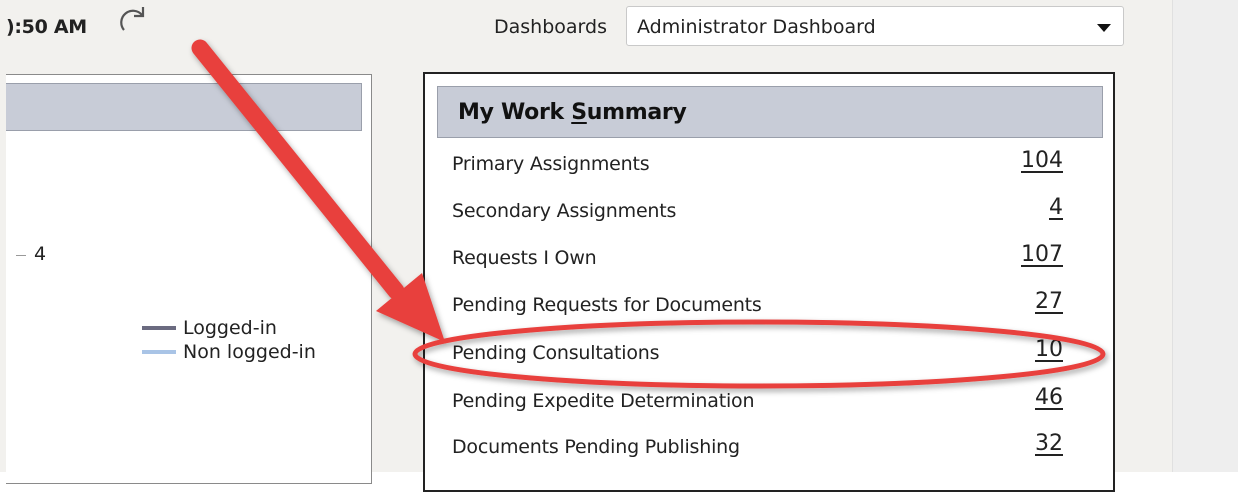 The height and width of the screenshot is (492, 1238). Describe the element at coordinates (1049, 397) in the screenshot. I see `row-count-link: 46` at that location.